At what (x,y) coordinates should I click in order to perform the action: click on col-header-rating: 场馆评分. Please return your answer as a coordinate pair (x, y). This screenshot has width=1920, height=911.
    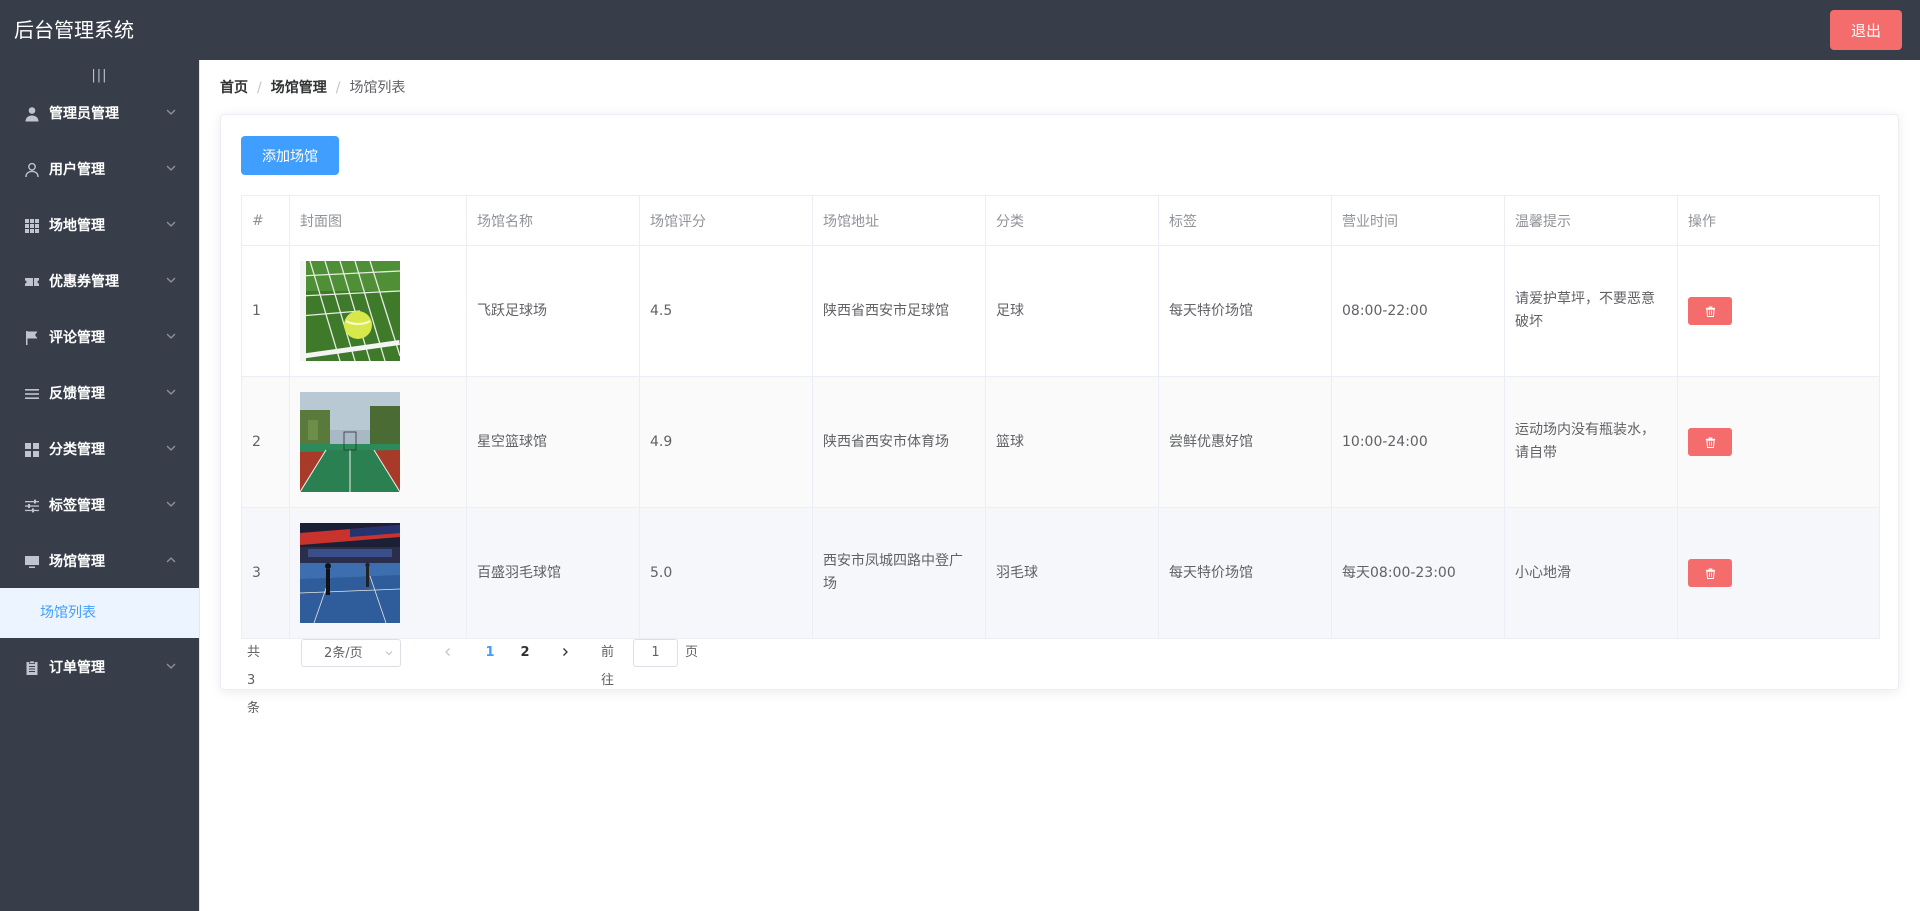
    Looking at the image, I should click on (726, 220).